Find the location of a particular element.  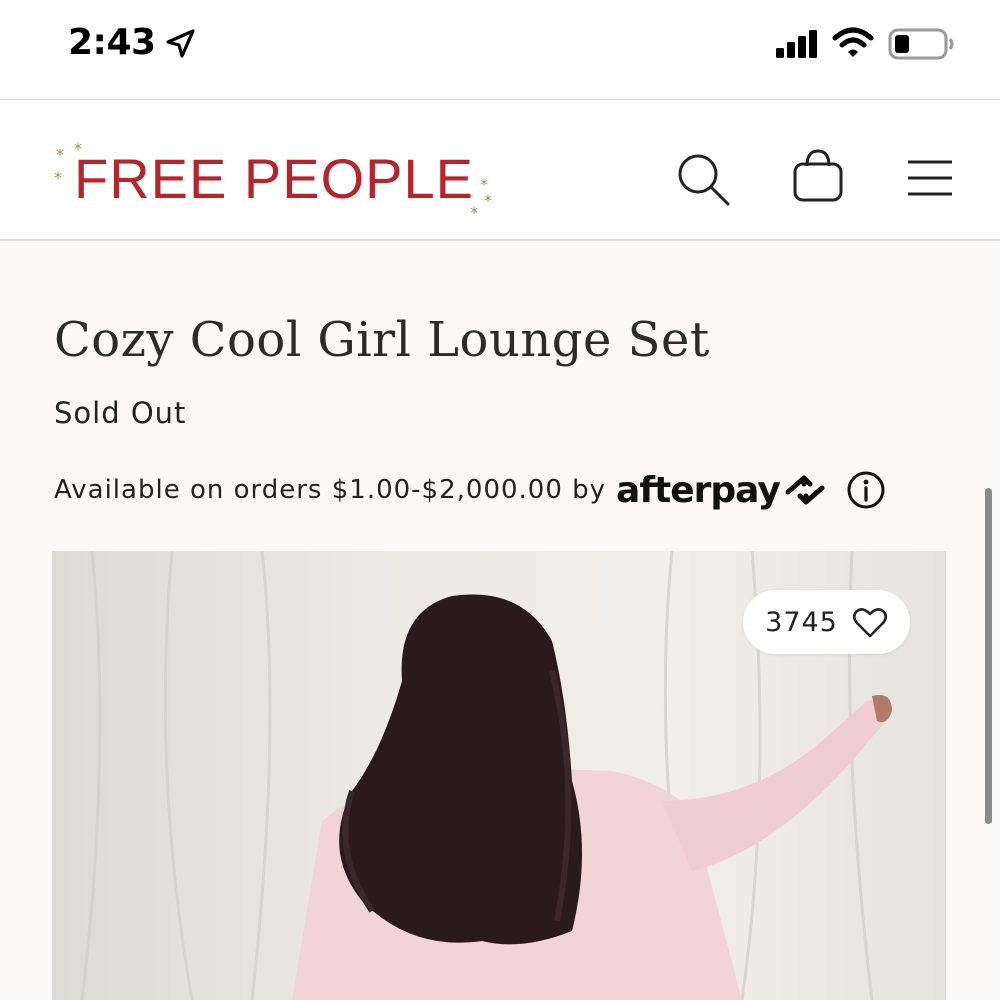

afterpay-availability-text: Available on orders $1.00-$2,000.00 by is located at coordinates (330, 490).